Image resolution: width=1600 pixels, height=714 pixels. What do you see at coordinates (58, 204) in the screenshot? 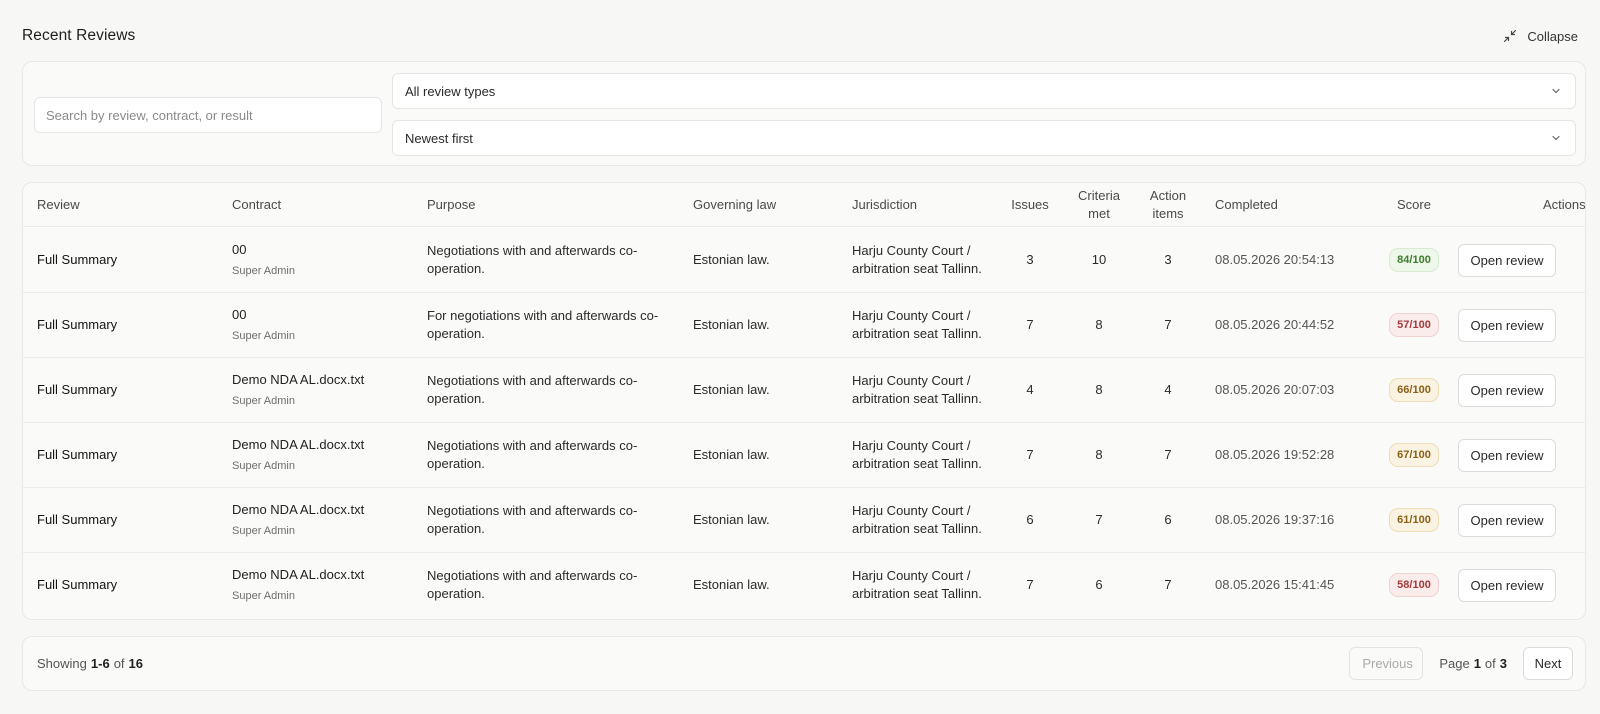
I see `col-review: Review` at bounding box center [58, 204].